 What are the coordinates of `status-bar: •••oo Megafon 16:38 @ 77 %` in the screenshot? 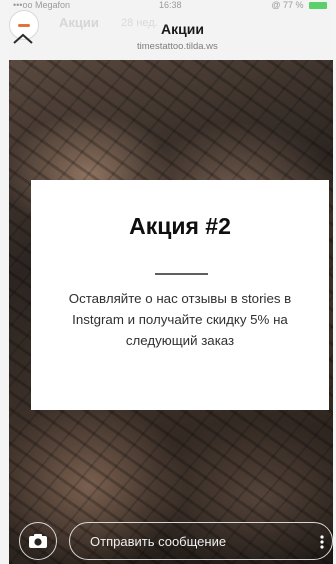 It's located at (171, 5).